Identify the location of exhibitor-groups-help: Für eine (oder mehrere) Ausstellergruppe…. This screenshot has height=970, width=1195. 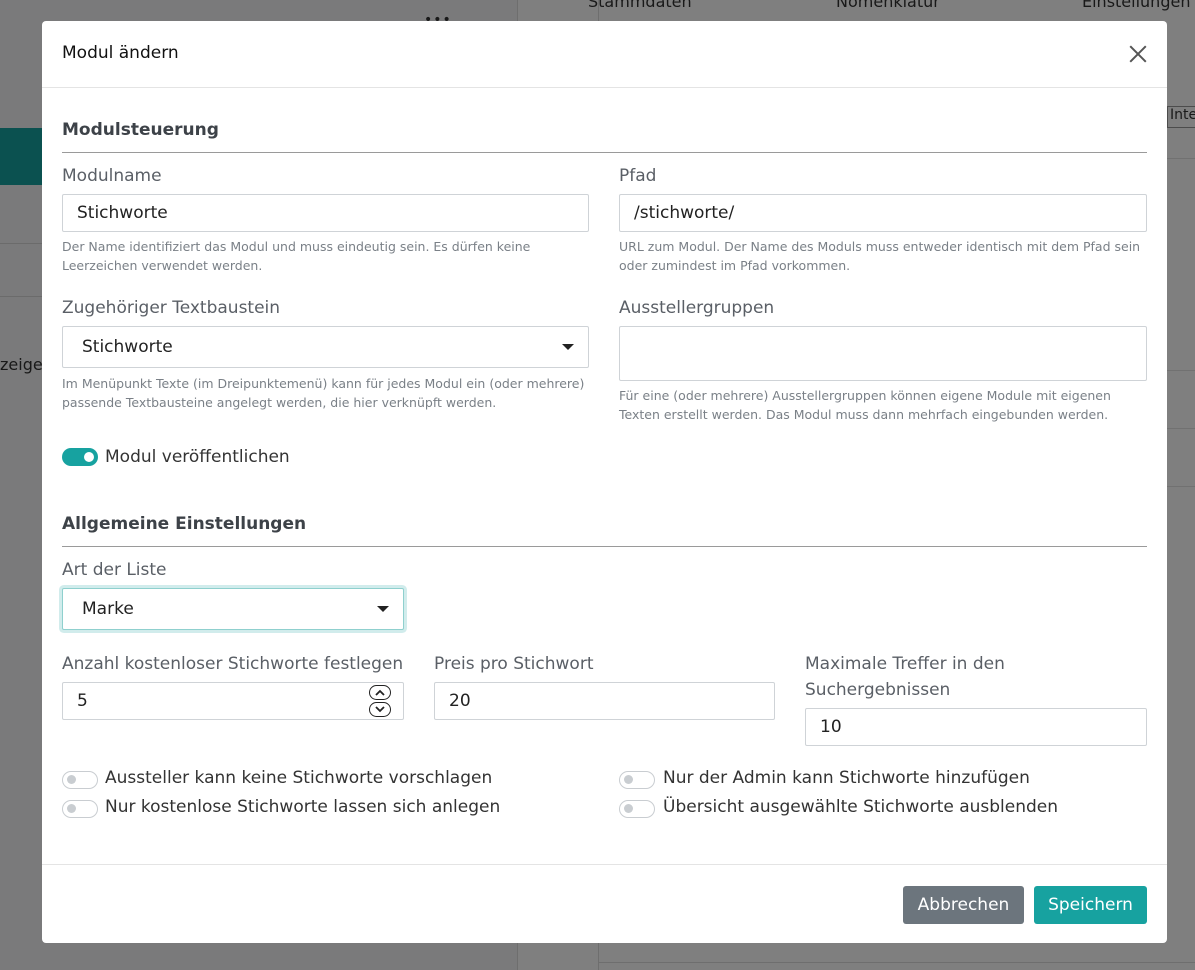
(865, 405).